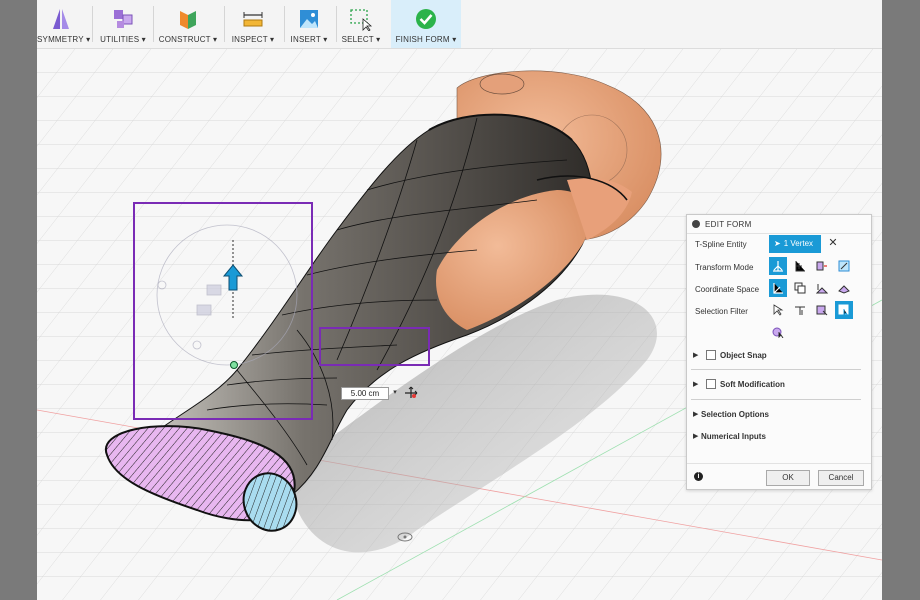  I want to click on soft-modification-checkbox, so click(711, 384).